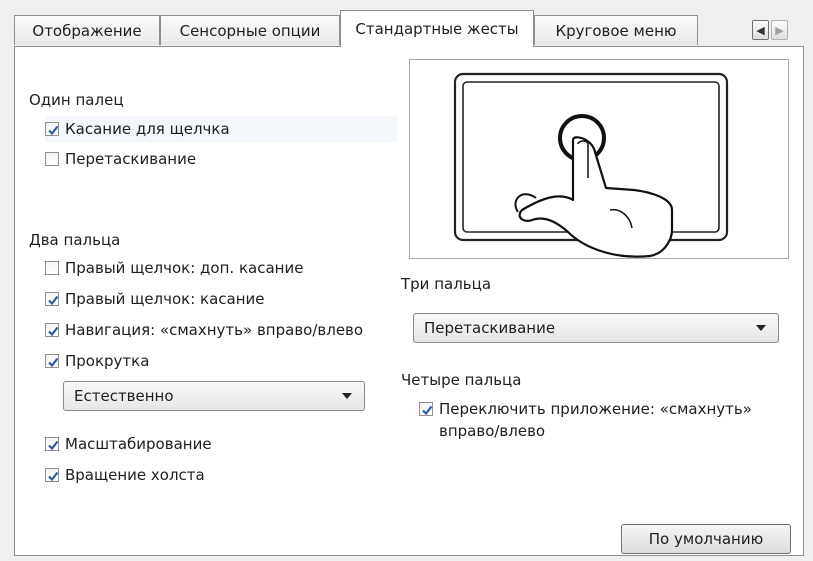 The height and width of the screenshot is (561, 813). I want to click on button-label: По умолчанию, so click(706, 539).